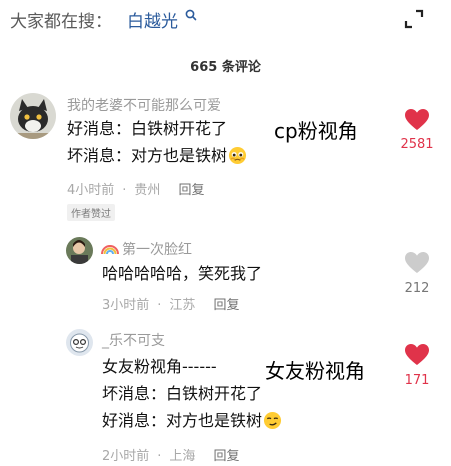 The height and width of the screenshot is (466, 451). I want to click on comment-location: 贵州, so click(147, 190).